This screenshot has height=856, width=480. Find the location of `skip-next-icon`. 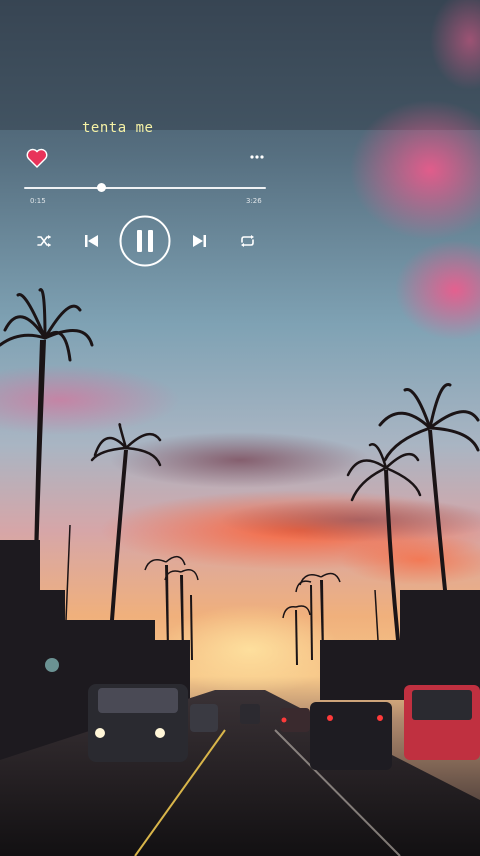

skip-next-icon is located at coordinates (199, 241).